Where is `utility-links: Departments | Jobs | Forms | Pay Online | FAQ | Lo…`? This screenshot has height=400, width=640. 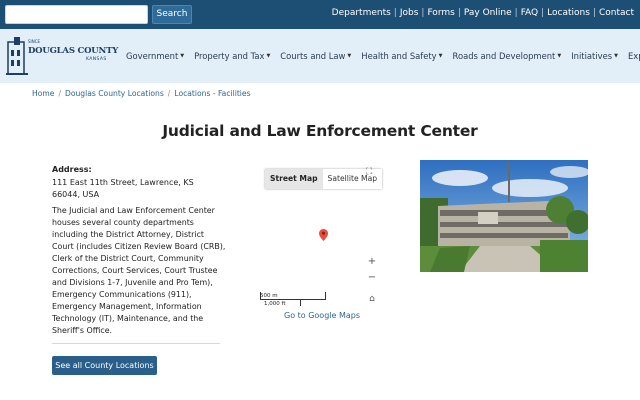 utility-links: Departments | Jobs | Forms | Pay Online | FAQ | Lo… is located at coordinates (482, 13).